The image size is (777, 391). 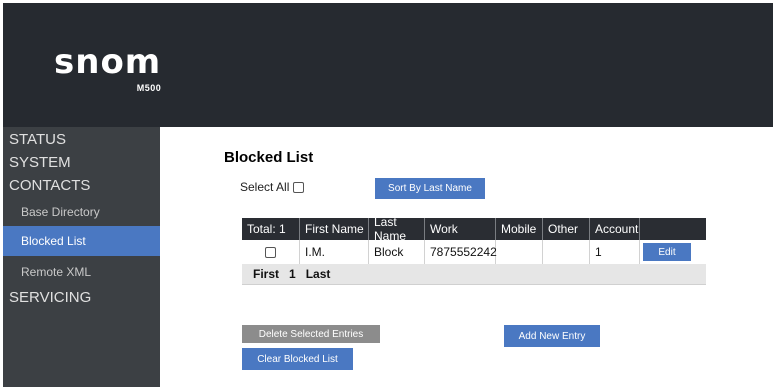 I want to click on pager-page-number: 1, so click(x=292, y=274).